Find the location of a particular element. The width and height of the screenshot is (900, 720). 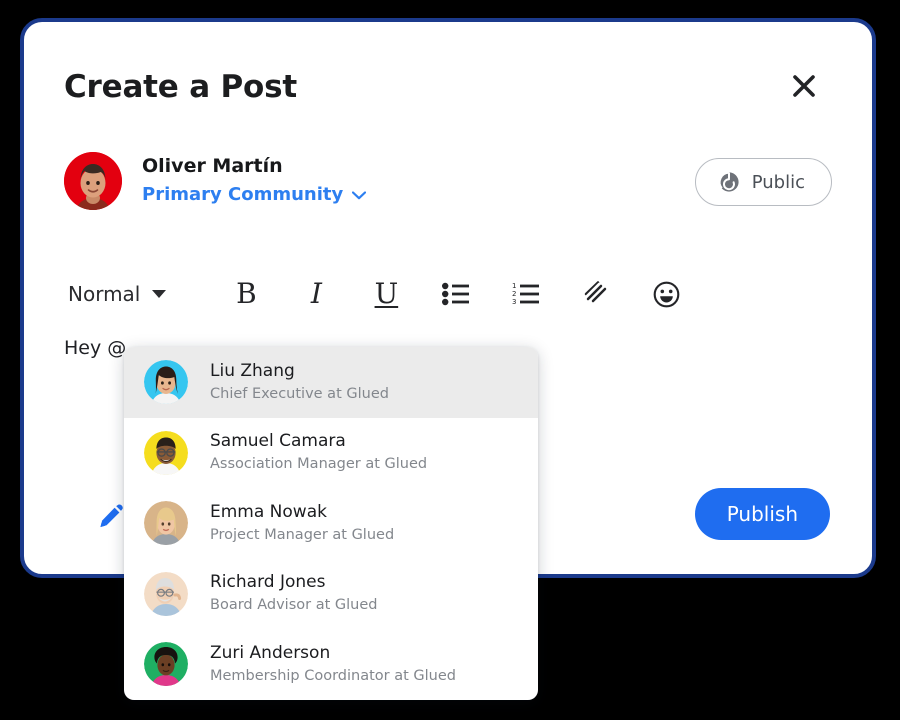

modal-header: Create a Post is located at coordinates (448, 94).